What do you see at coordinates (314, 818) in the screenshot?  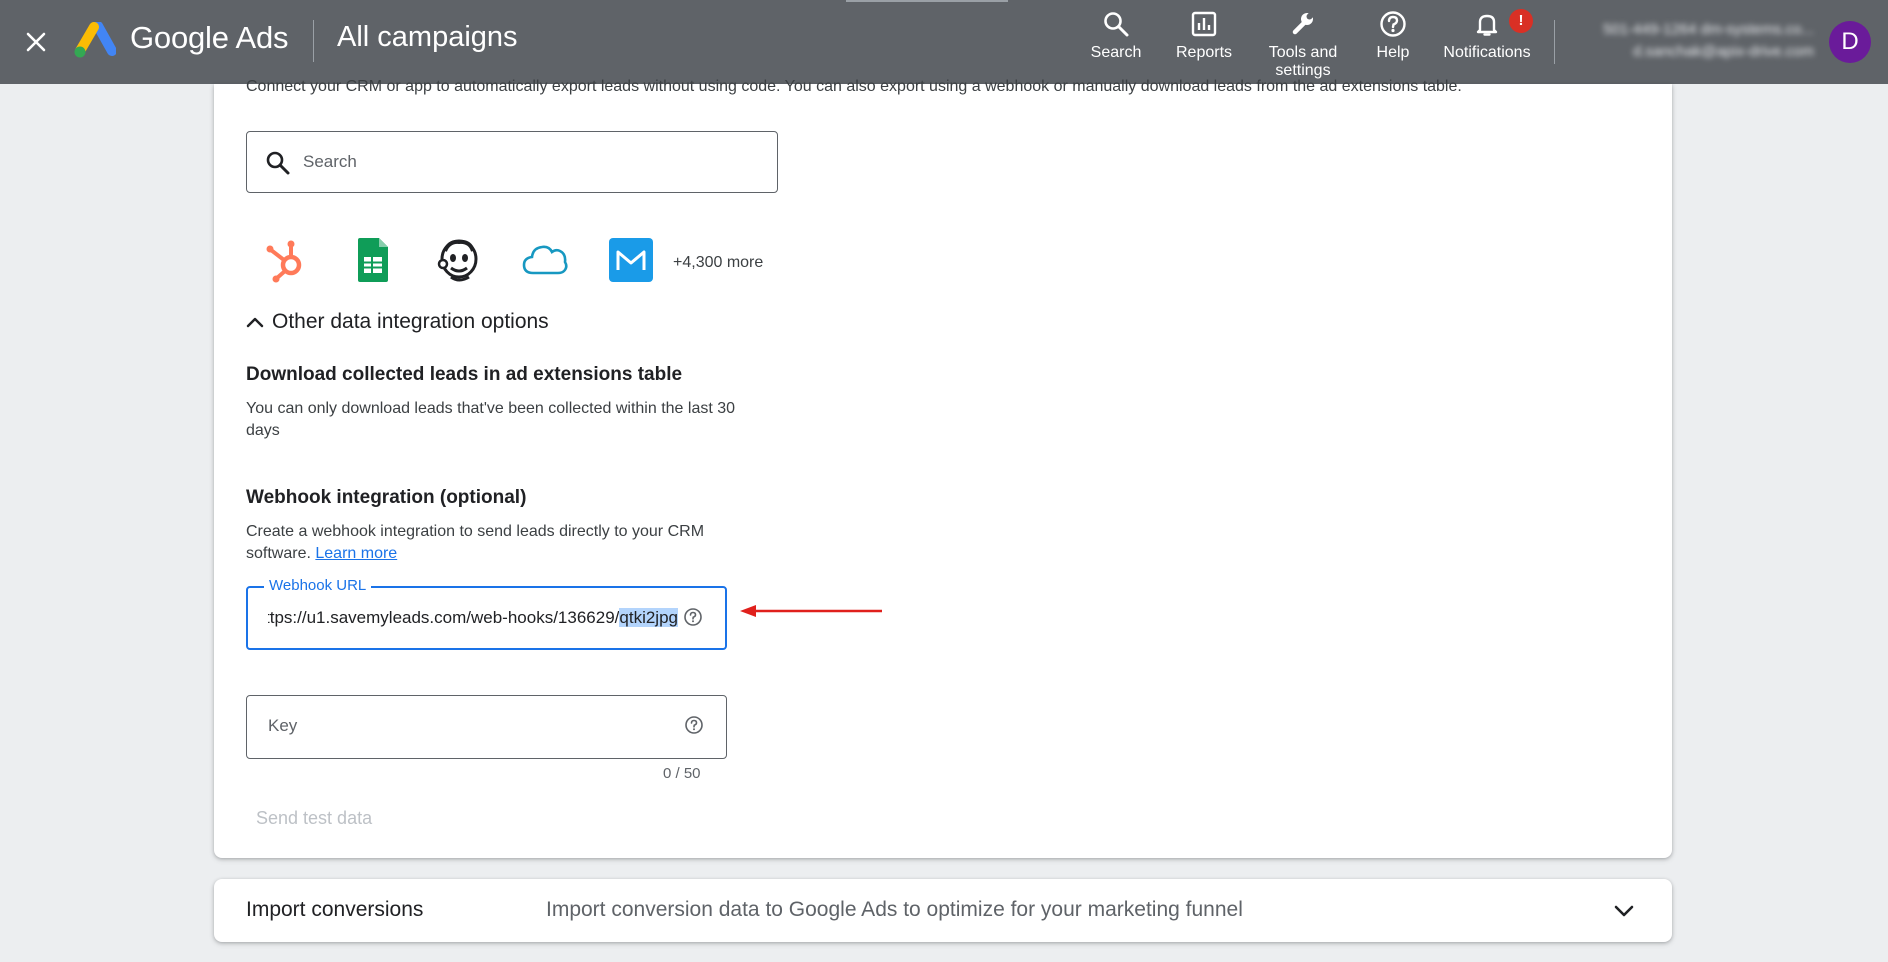 I see `send-test-data-button: Send test data` at bounding box center [314, 818].